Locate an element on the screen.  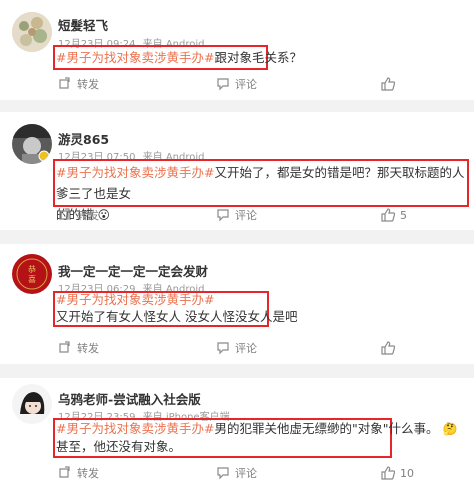
comment-text: #男子为找对象卖涉黄手办#跟对象毛关系？ is located at coordinates (179, 57).